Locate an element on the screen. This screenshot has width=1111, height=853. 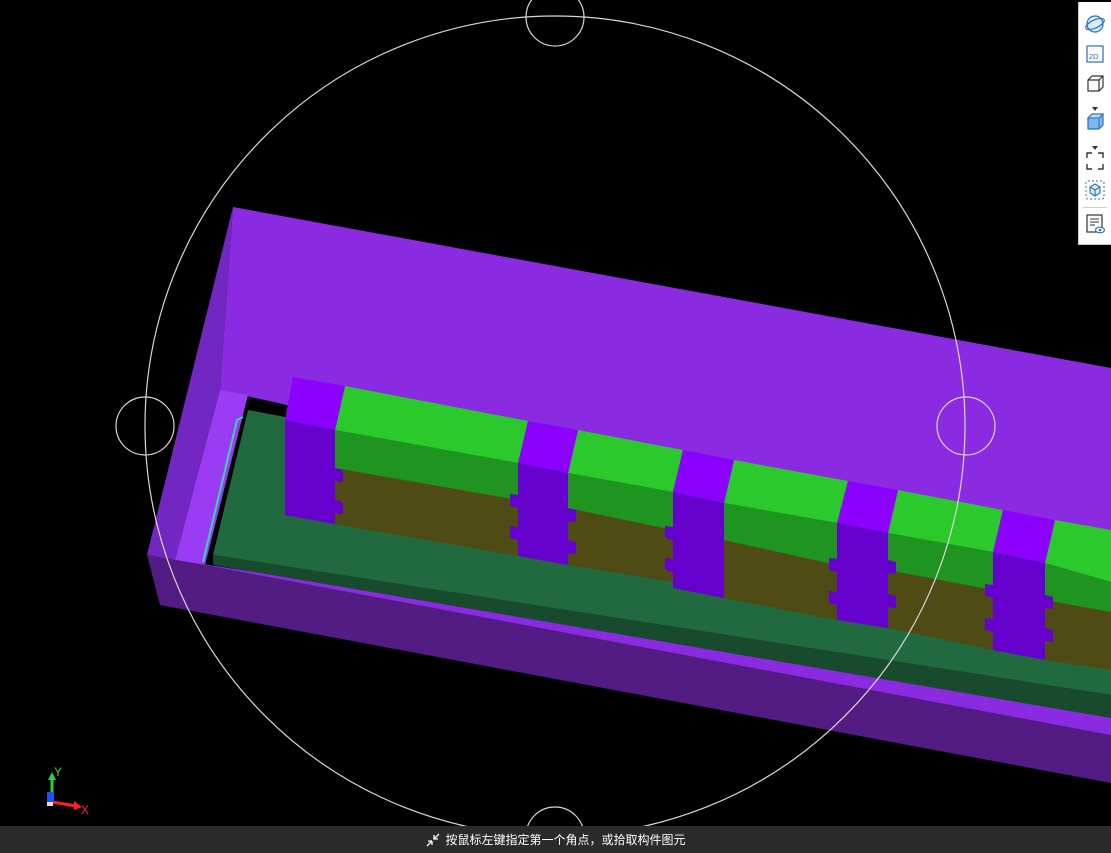
status-bar: 按鼠标左键指定第一个角点，或拾取构件图元 is located at coordinates (555, 839).